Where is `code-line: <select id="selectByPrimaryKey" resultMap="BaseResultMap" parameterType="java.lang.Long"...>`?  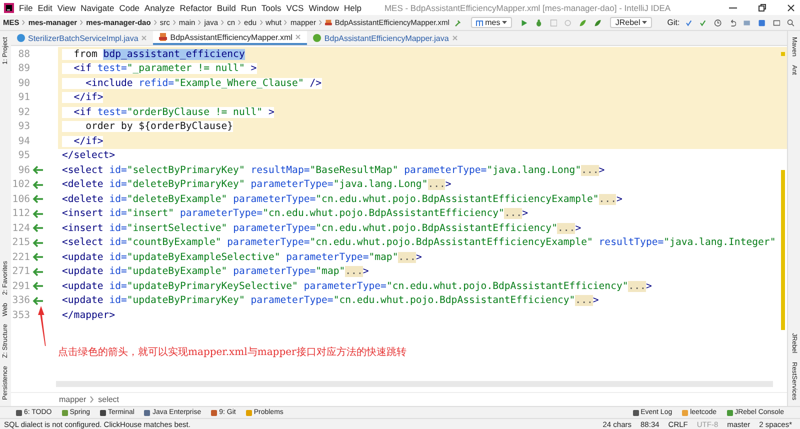 code-line: <select id="selectByPrimaryKey" resultMap="BaseResultMap" parameterType="java.lang.Long"...> is located at coordinates (333, 170).